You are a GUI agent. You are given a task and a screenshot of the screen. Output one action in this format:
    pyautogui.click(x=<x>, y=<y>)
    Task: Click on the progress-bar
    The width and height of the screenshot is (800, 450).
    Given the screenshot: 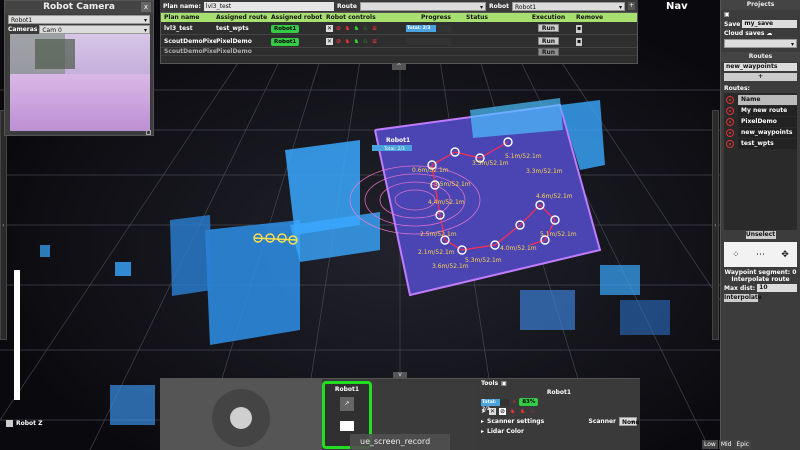 What is the action you would take?
    pyautogui.click(x=428, y=41)
    